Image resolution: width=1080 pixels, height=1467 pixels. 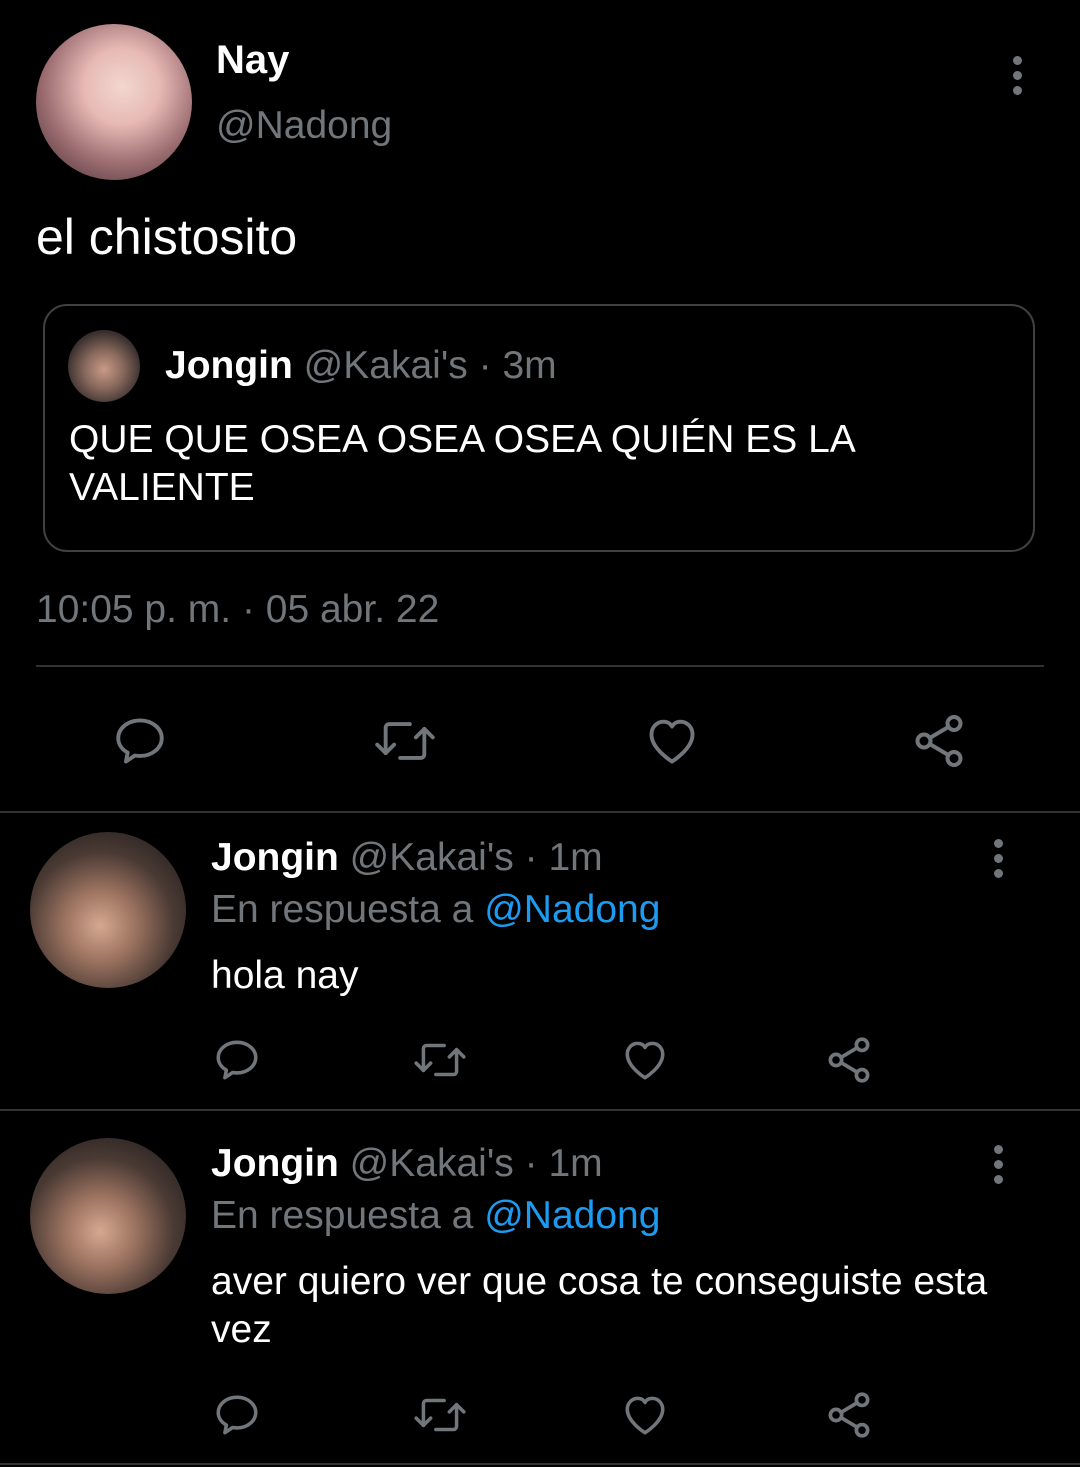 I want to click on author-avatar, so click(x=114, y=102).